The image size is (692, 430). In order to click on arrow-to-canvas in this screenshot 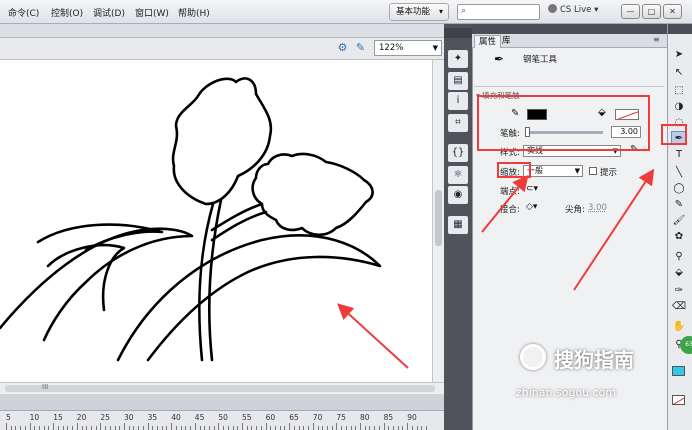, I will do `click(373, 336)`.